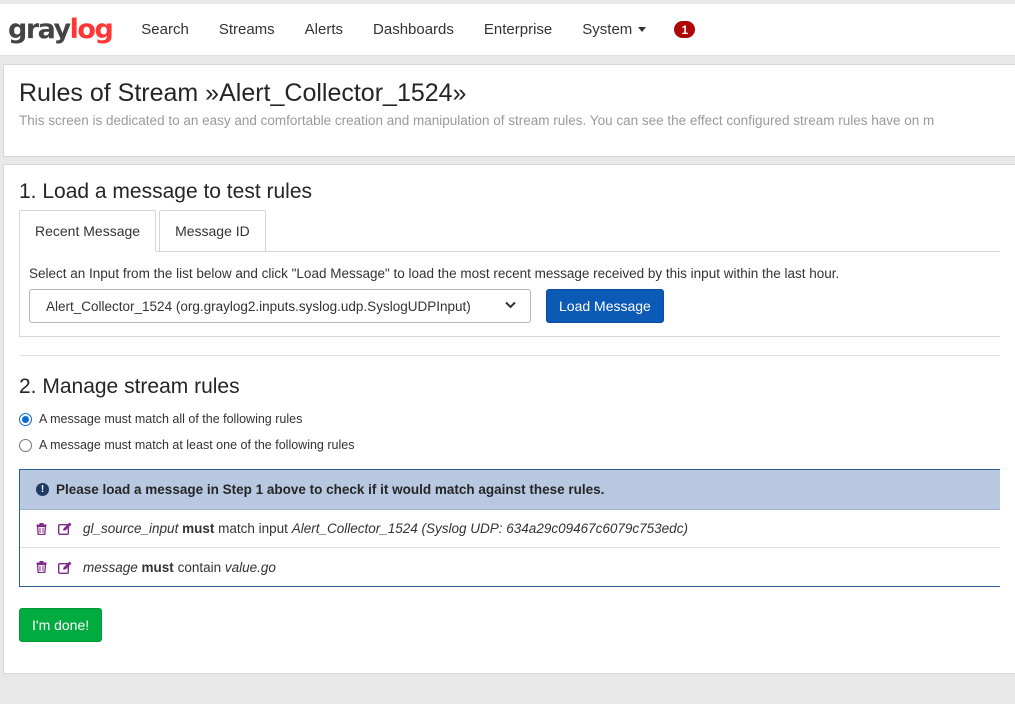 This screenshot has width=1015, height=704. Describe the element at coordinates (165, 29) in the screenshot. I see `nav-item-search: Search` at that location.